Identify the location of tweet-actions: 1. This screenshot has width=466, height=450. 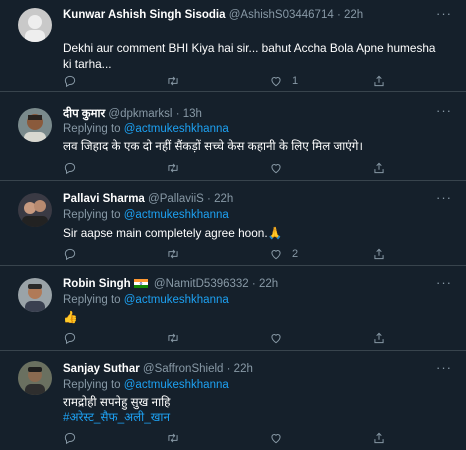
(244, 82).